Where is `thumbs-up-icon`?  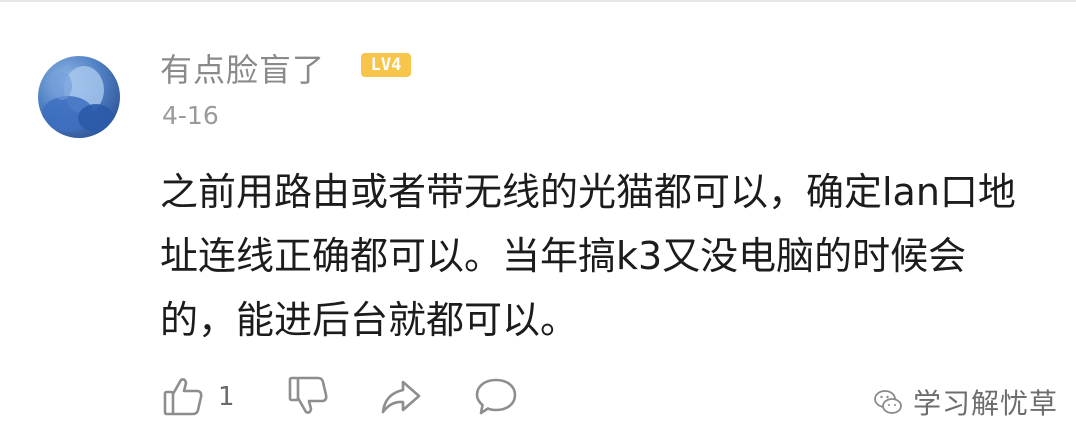 thumbs-up-icon is located at coordinates (184, 398).